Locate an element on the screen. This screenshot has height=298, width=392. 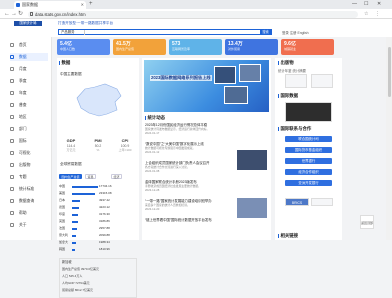
stat-card: 573 互联网普及率 is located at coordinates (195, 47).